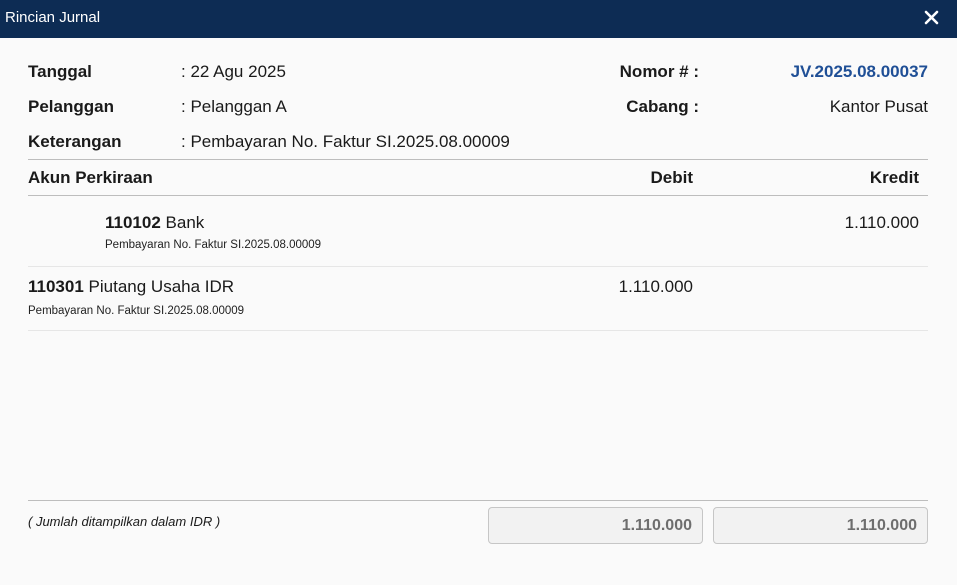  Describe the element at coordinates (659, 71) in the screenshot. I see `nomor-label: Nomor # :` at that location.